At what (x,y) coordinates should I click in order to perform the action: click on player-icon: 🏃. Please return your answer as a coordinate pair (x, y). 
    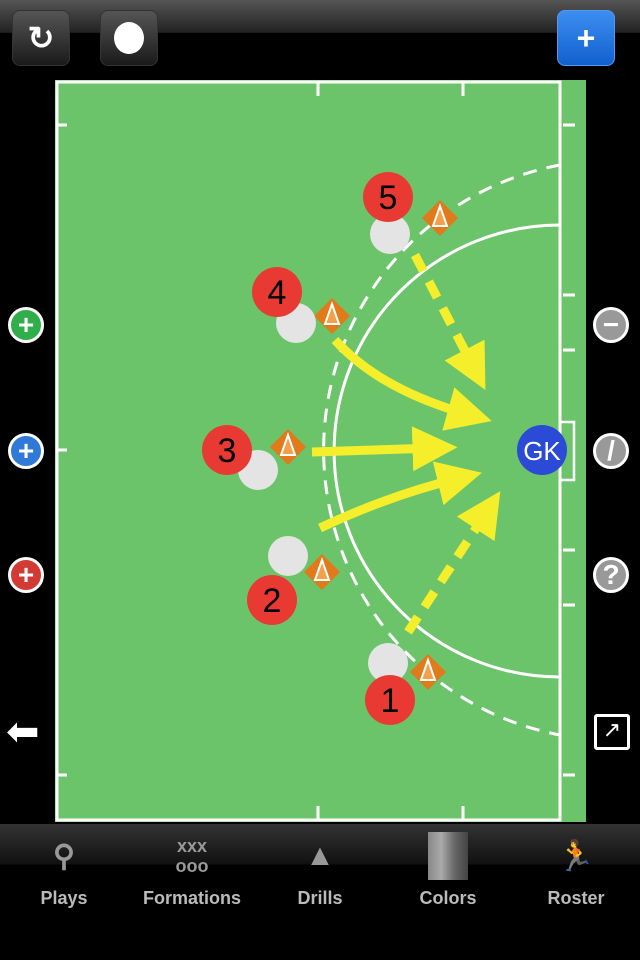
    Looking at the image, I should click on (576, 856).